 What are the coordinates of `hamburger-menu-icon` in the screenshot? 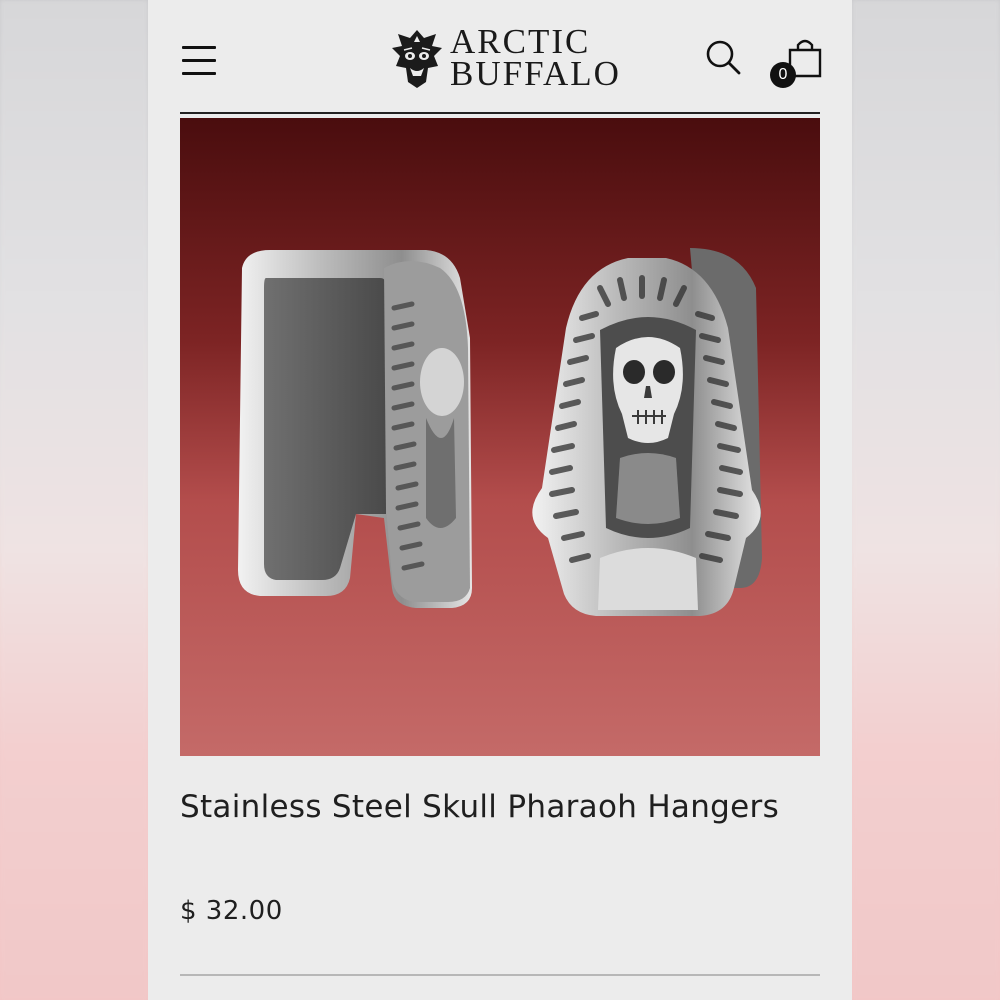 It's located at (199, 60).